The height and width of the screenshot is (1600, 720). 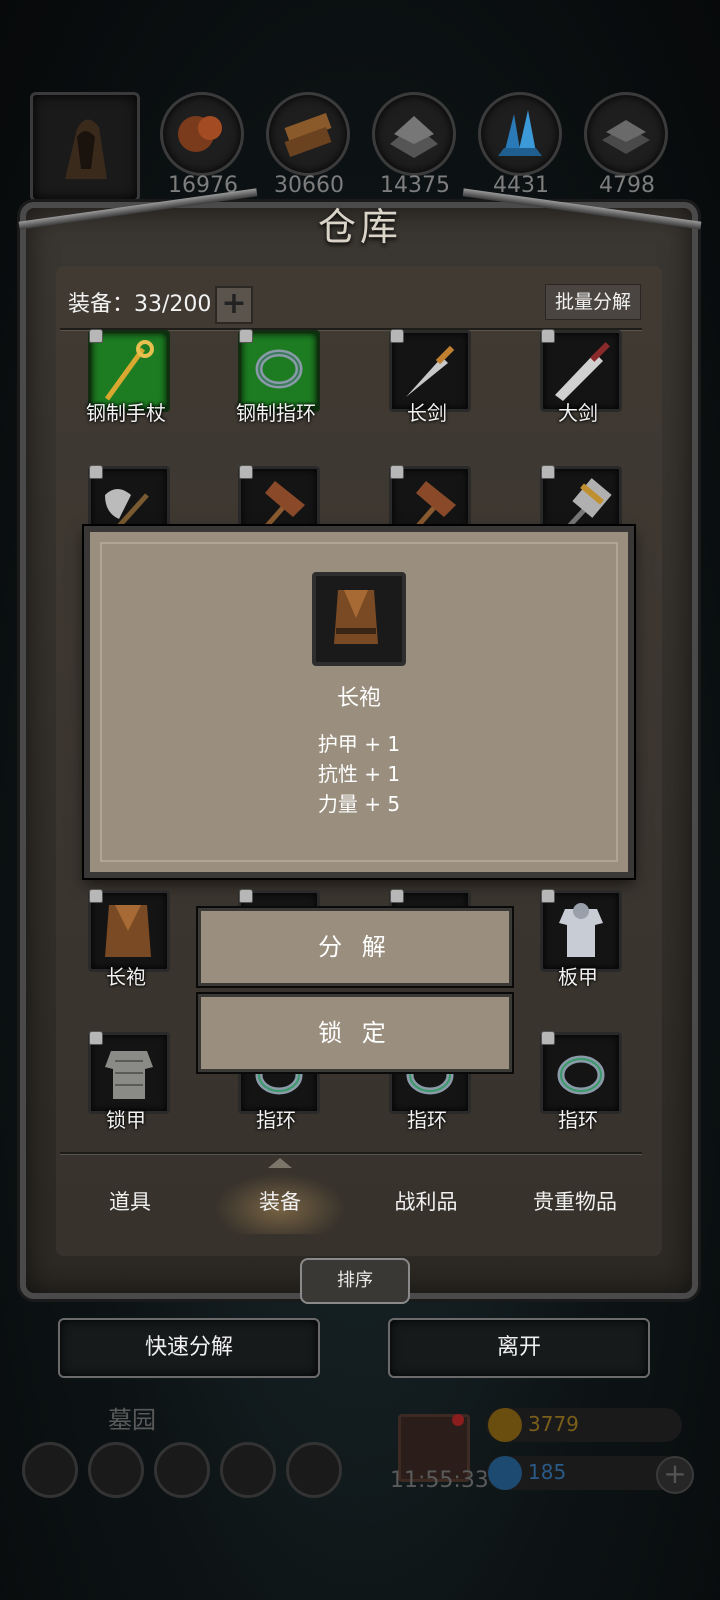 I want to click on resource-crystal: 4431, so click(x=520, y=145).